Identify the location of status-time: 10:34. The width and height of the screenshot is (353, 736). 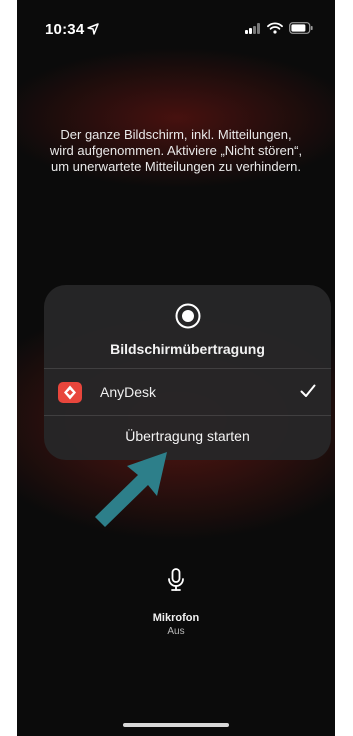
(65, 29).